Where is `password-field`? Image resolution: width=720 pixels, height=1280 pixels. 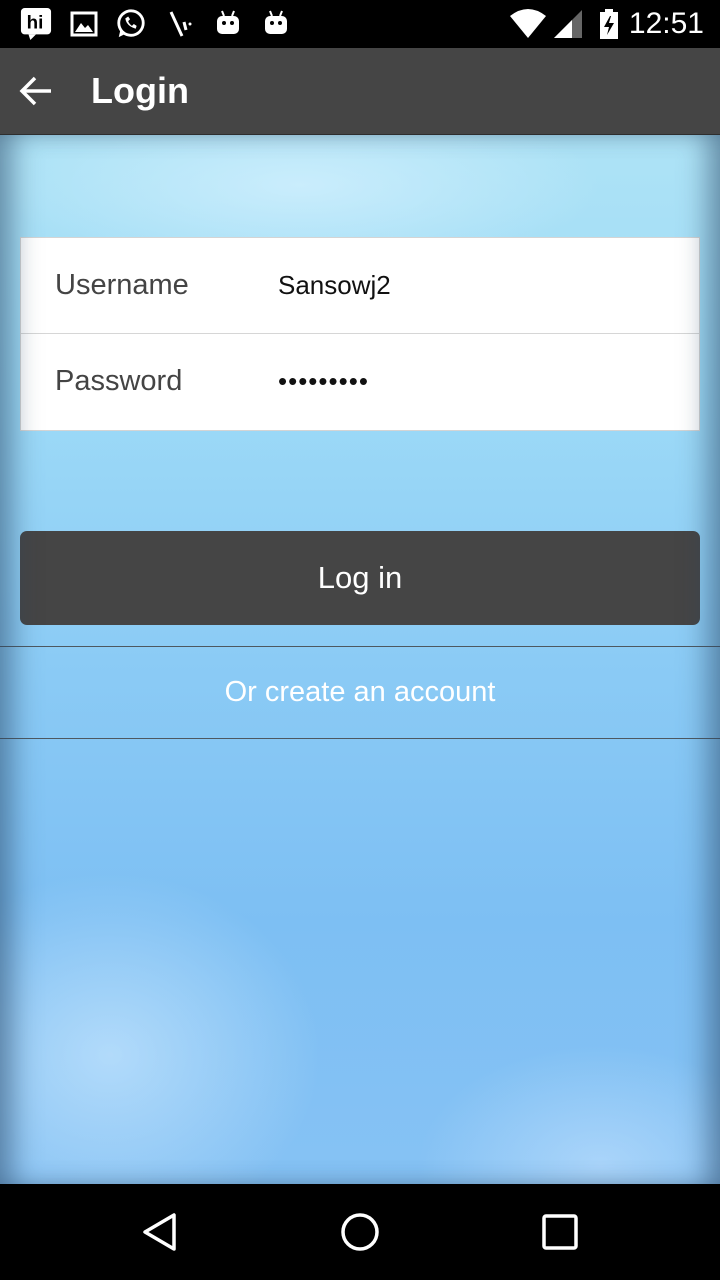 password-field is located at coordinates (478, 381).